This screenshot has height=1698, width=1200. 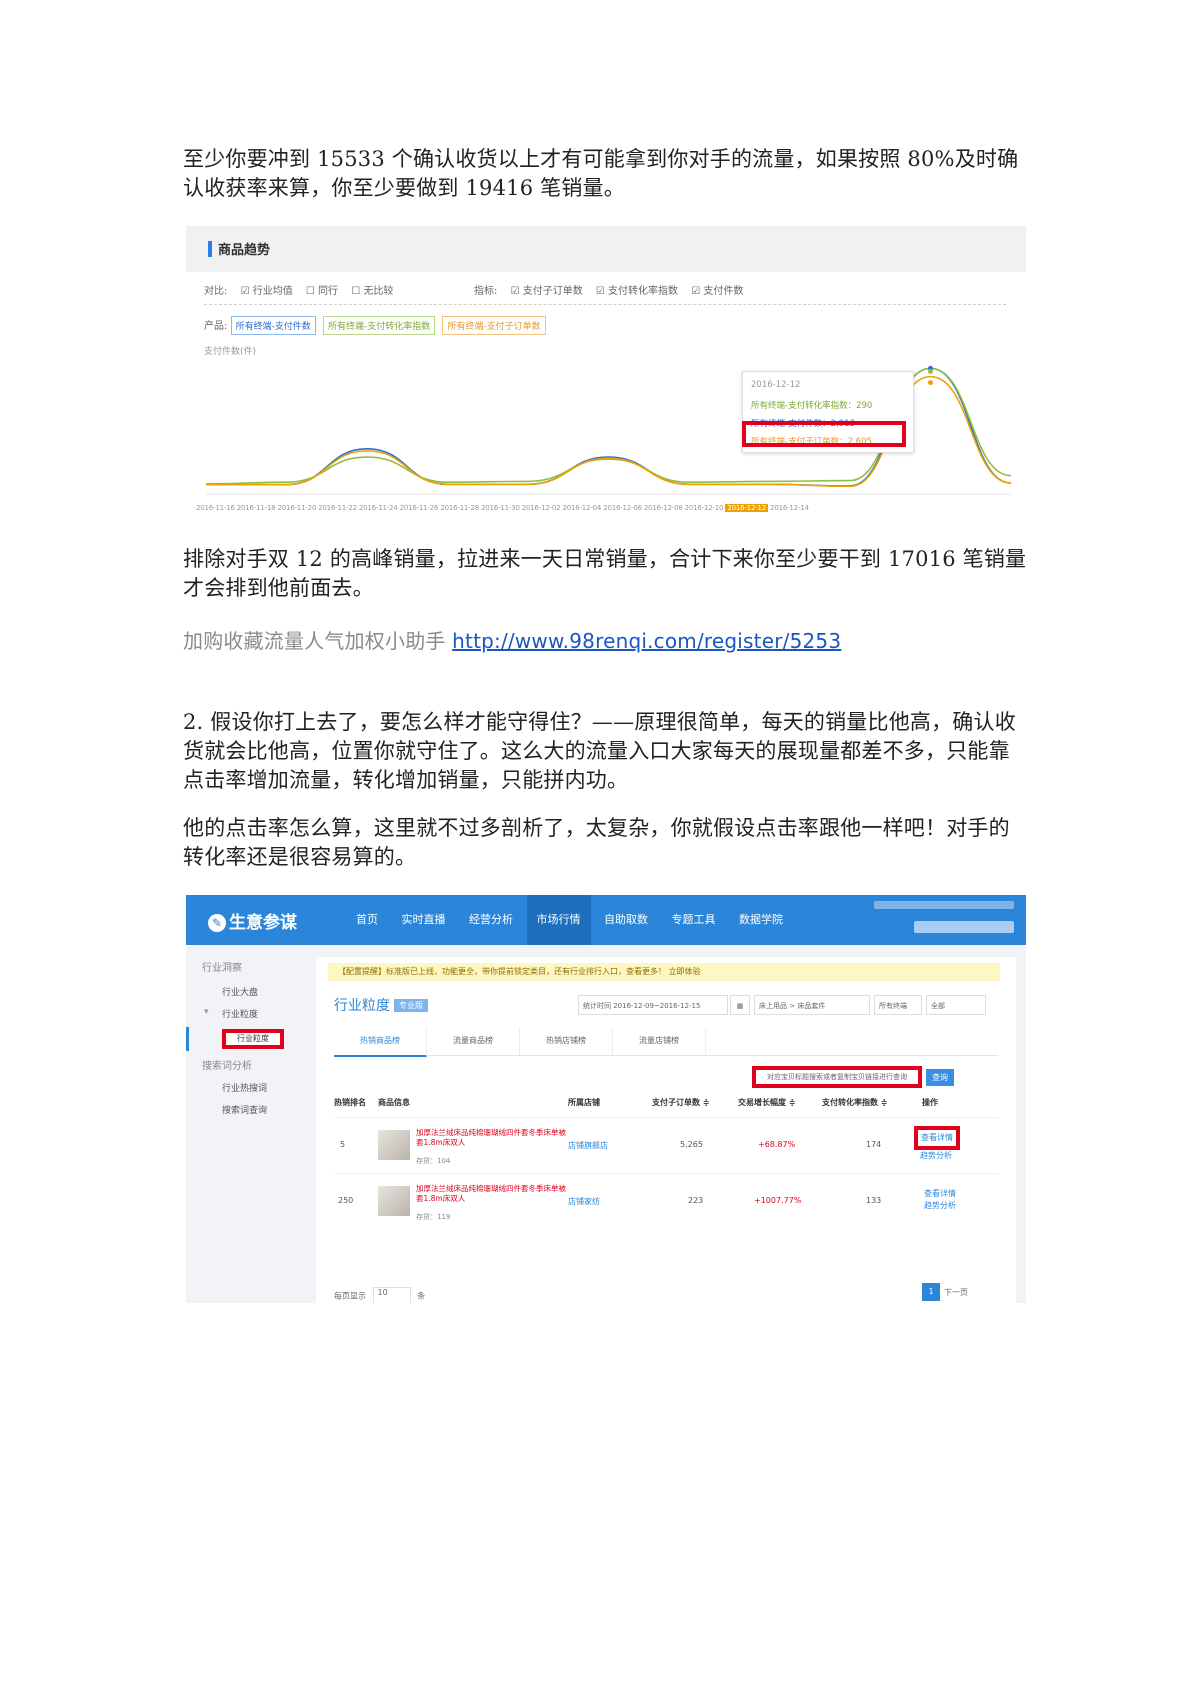 I want to click on date-range-select: 统计时间 2016-12-09~2016-12-15, so click(x=653, y=1005).